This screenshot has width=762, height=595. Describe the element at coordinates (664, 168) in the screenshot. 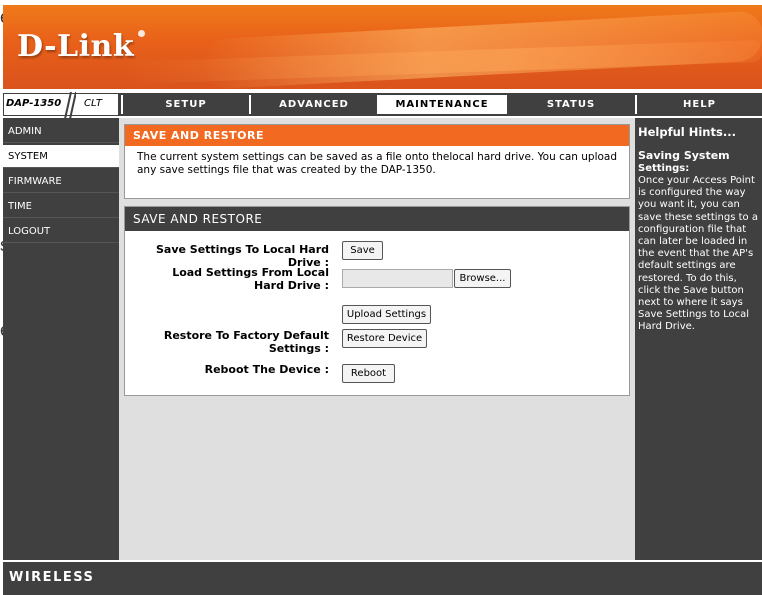

I see `help-subtitle-2: Settings:` at that location.